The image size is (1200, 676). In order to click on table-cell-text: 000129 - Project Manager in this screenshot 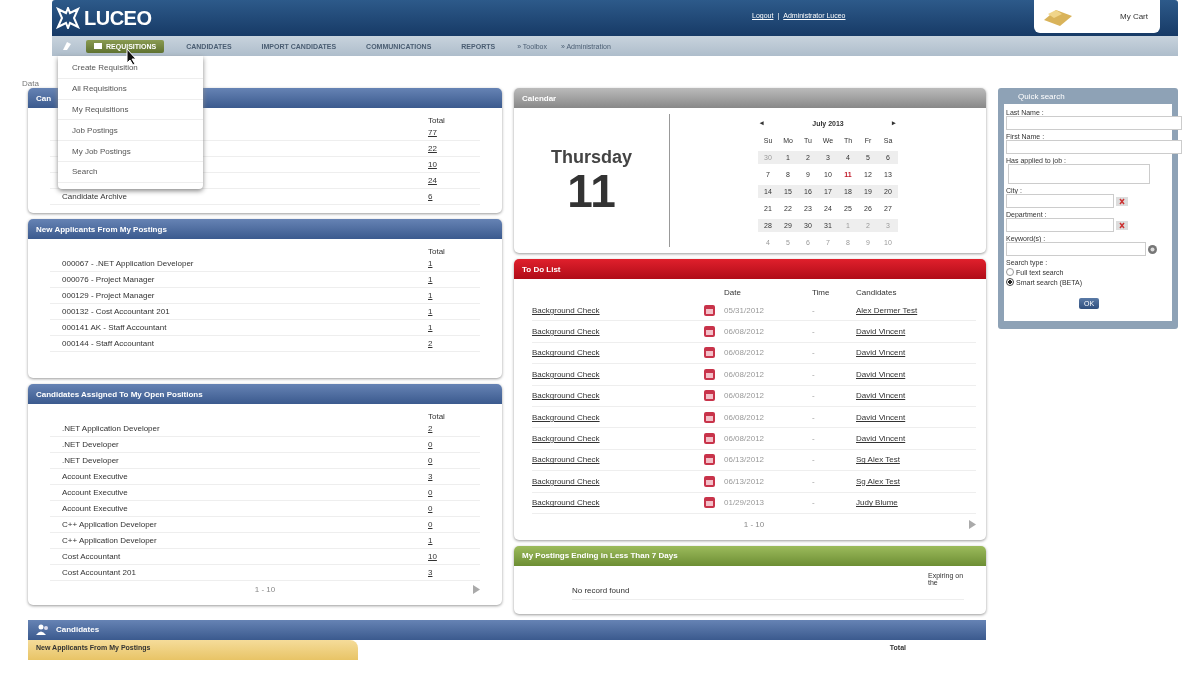, I will do `click(109, 295)`.